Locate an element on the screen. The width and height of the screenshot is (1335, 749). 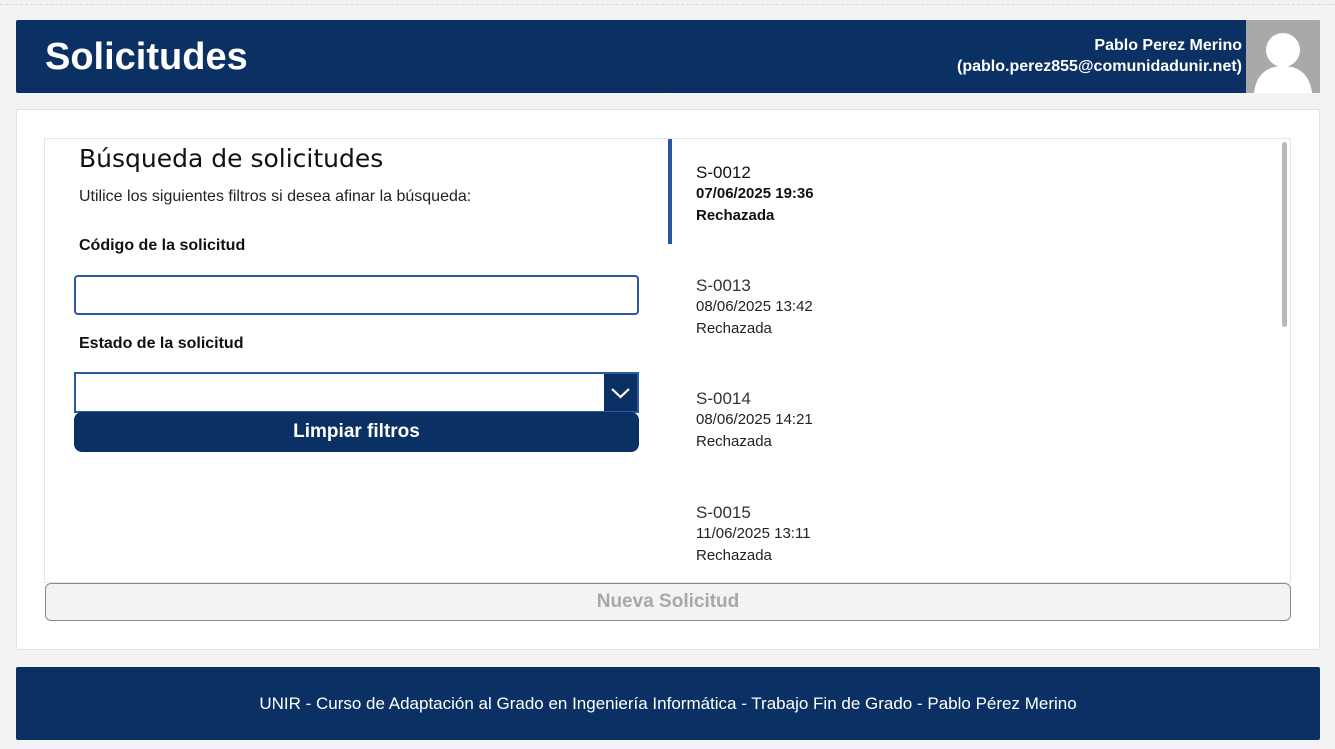
request-date: 07/06/2025 19:36 is located at coordinates (755, 193).